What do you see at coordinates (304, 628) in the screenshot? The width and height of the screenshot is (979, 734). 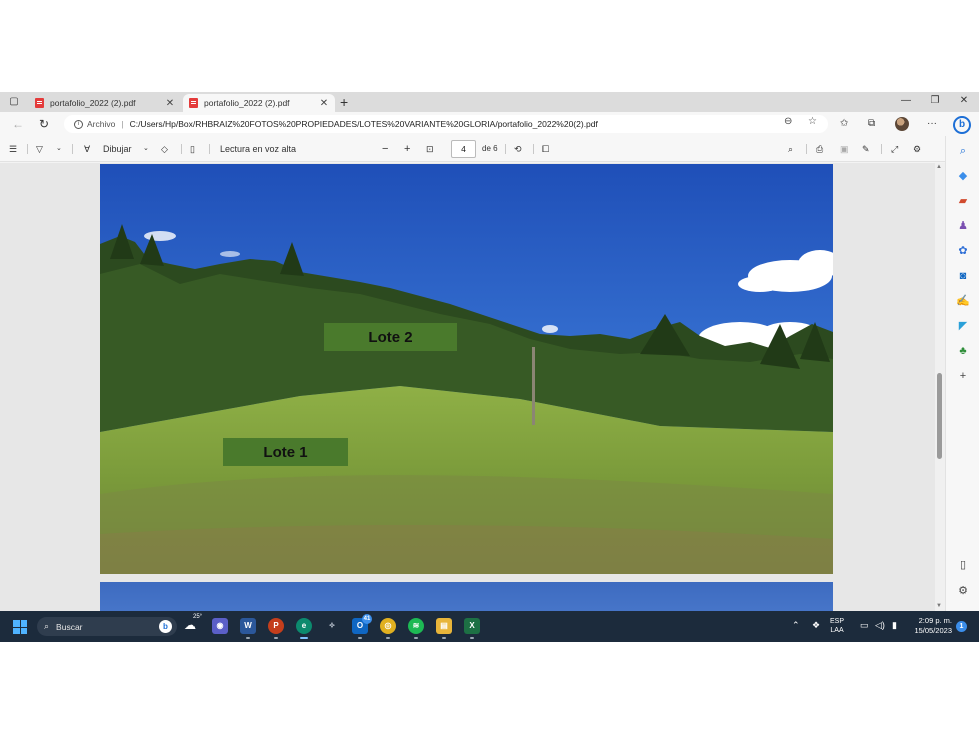 I see `edge-icon: e` at bounding box center [304, 628].